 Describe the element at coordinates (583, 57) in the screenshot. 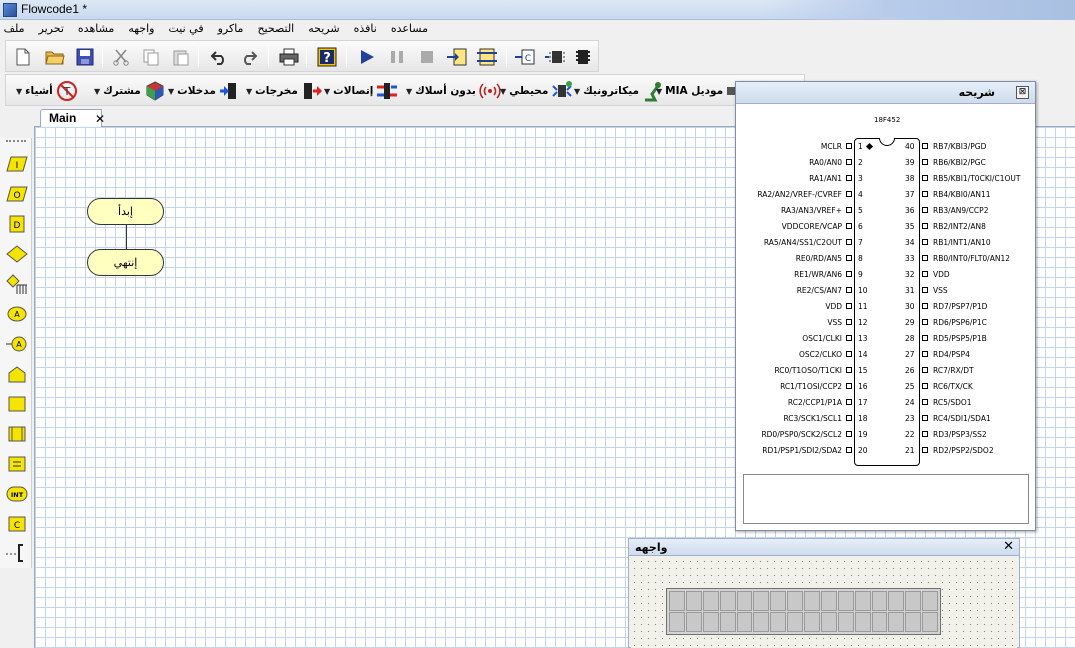

I see `chip-program-button` at that location.